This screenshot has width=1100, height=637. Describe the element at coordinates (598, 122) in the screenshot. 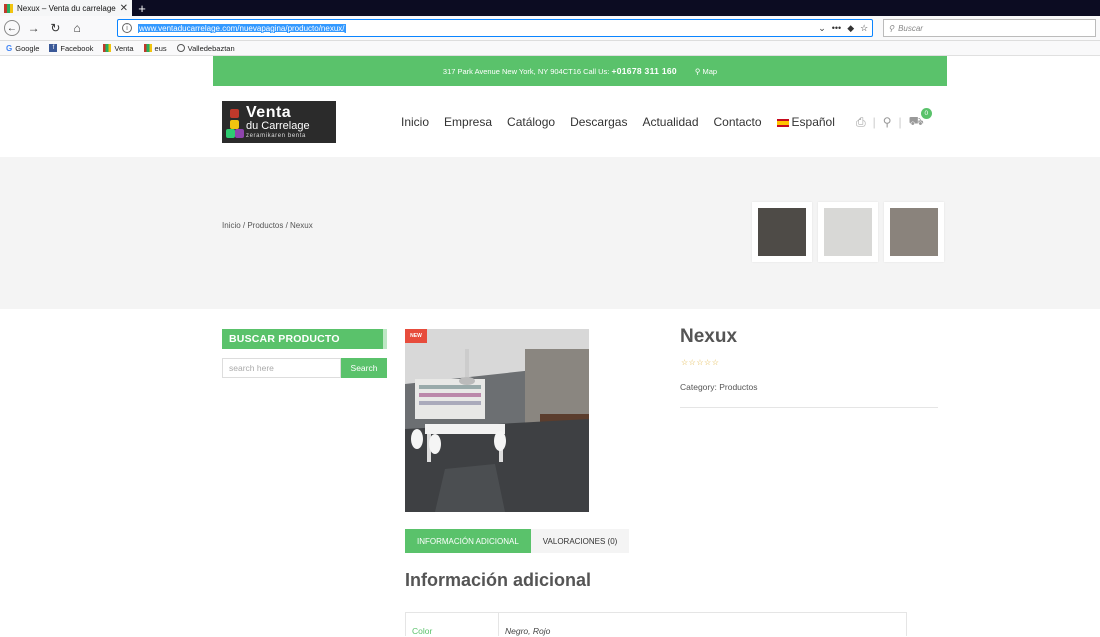

I see `nav-descargas: Descargas` at that location.